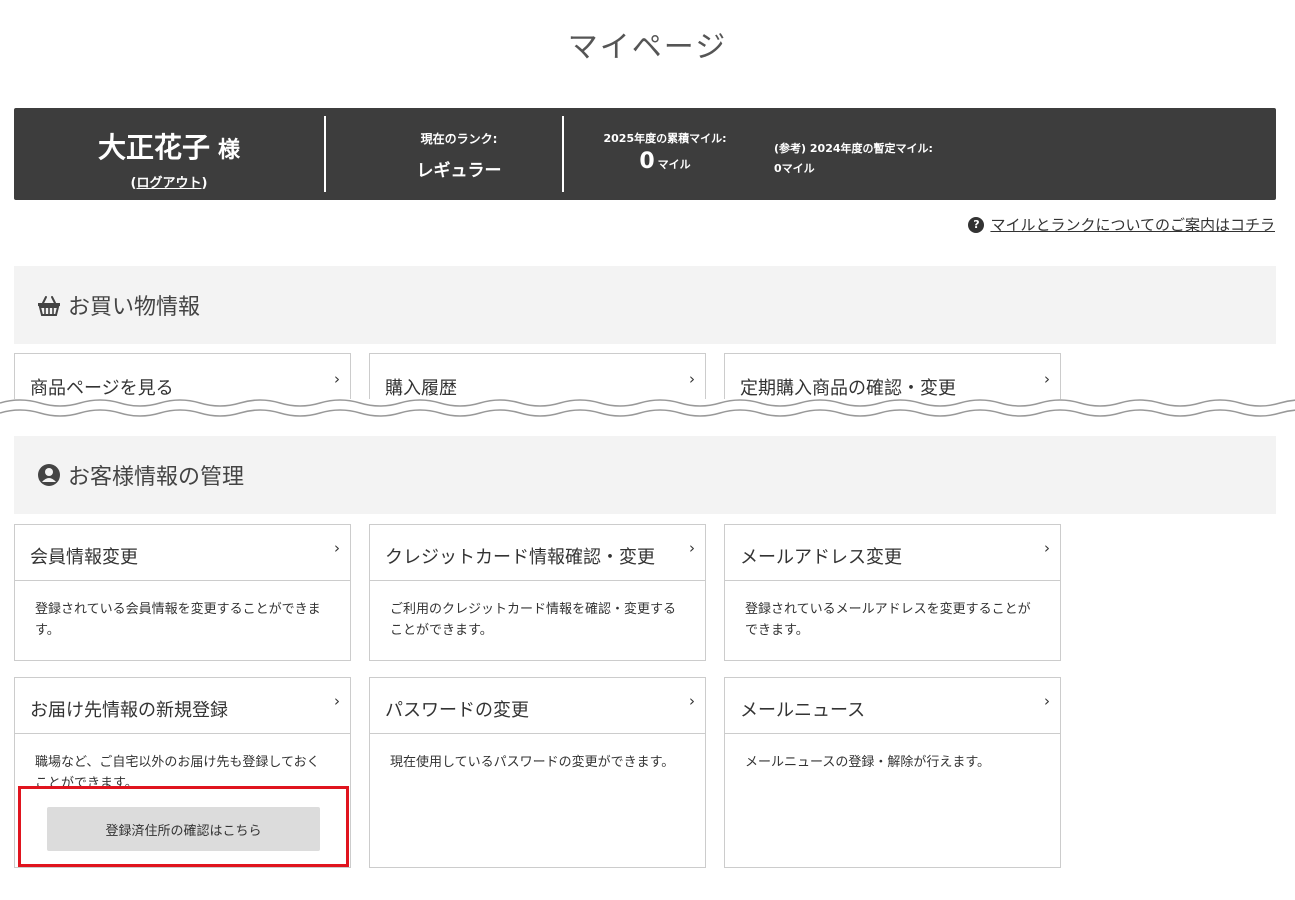 Image resolution: width=1295 pixels, height=900 pixels. I want to click on card-title: クレジットカード情報確認・変更, so click(520, 557).